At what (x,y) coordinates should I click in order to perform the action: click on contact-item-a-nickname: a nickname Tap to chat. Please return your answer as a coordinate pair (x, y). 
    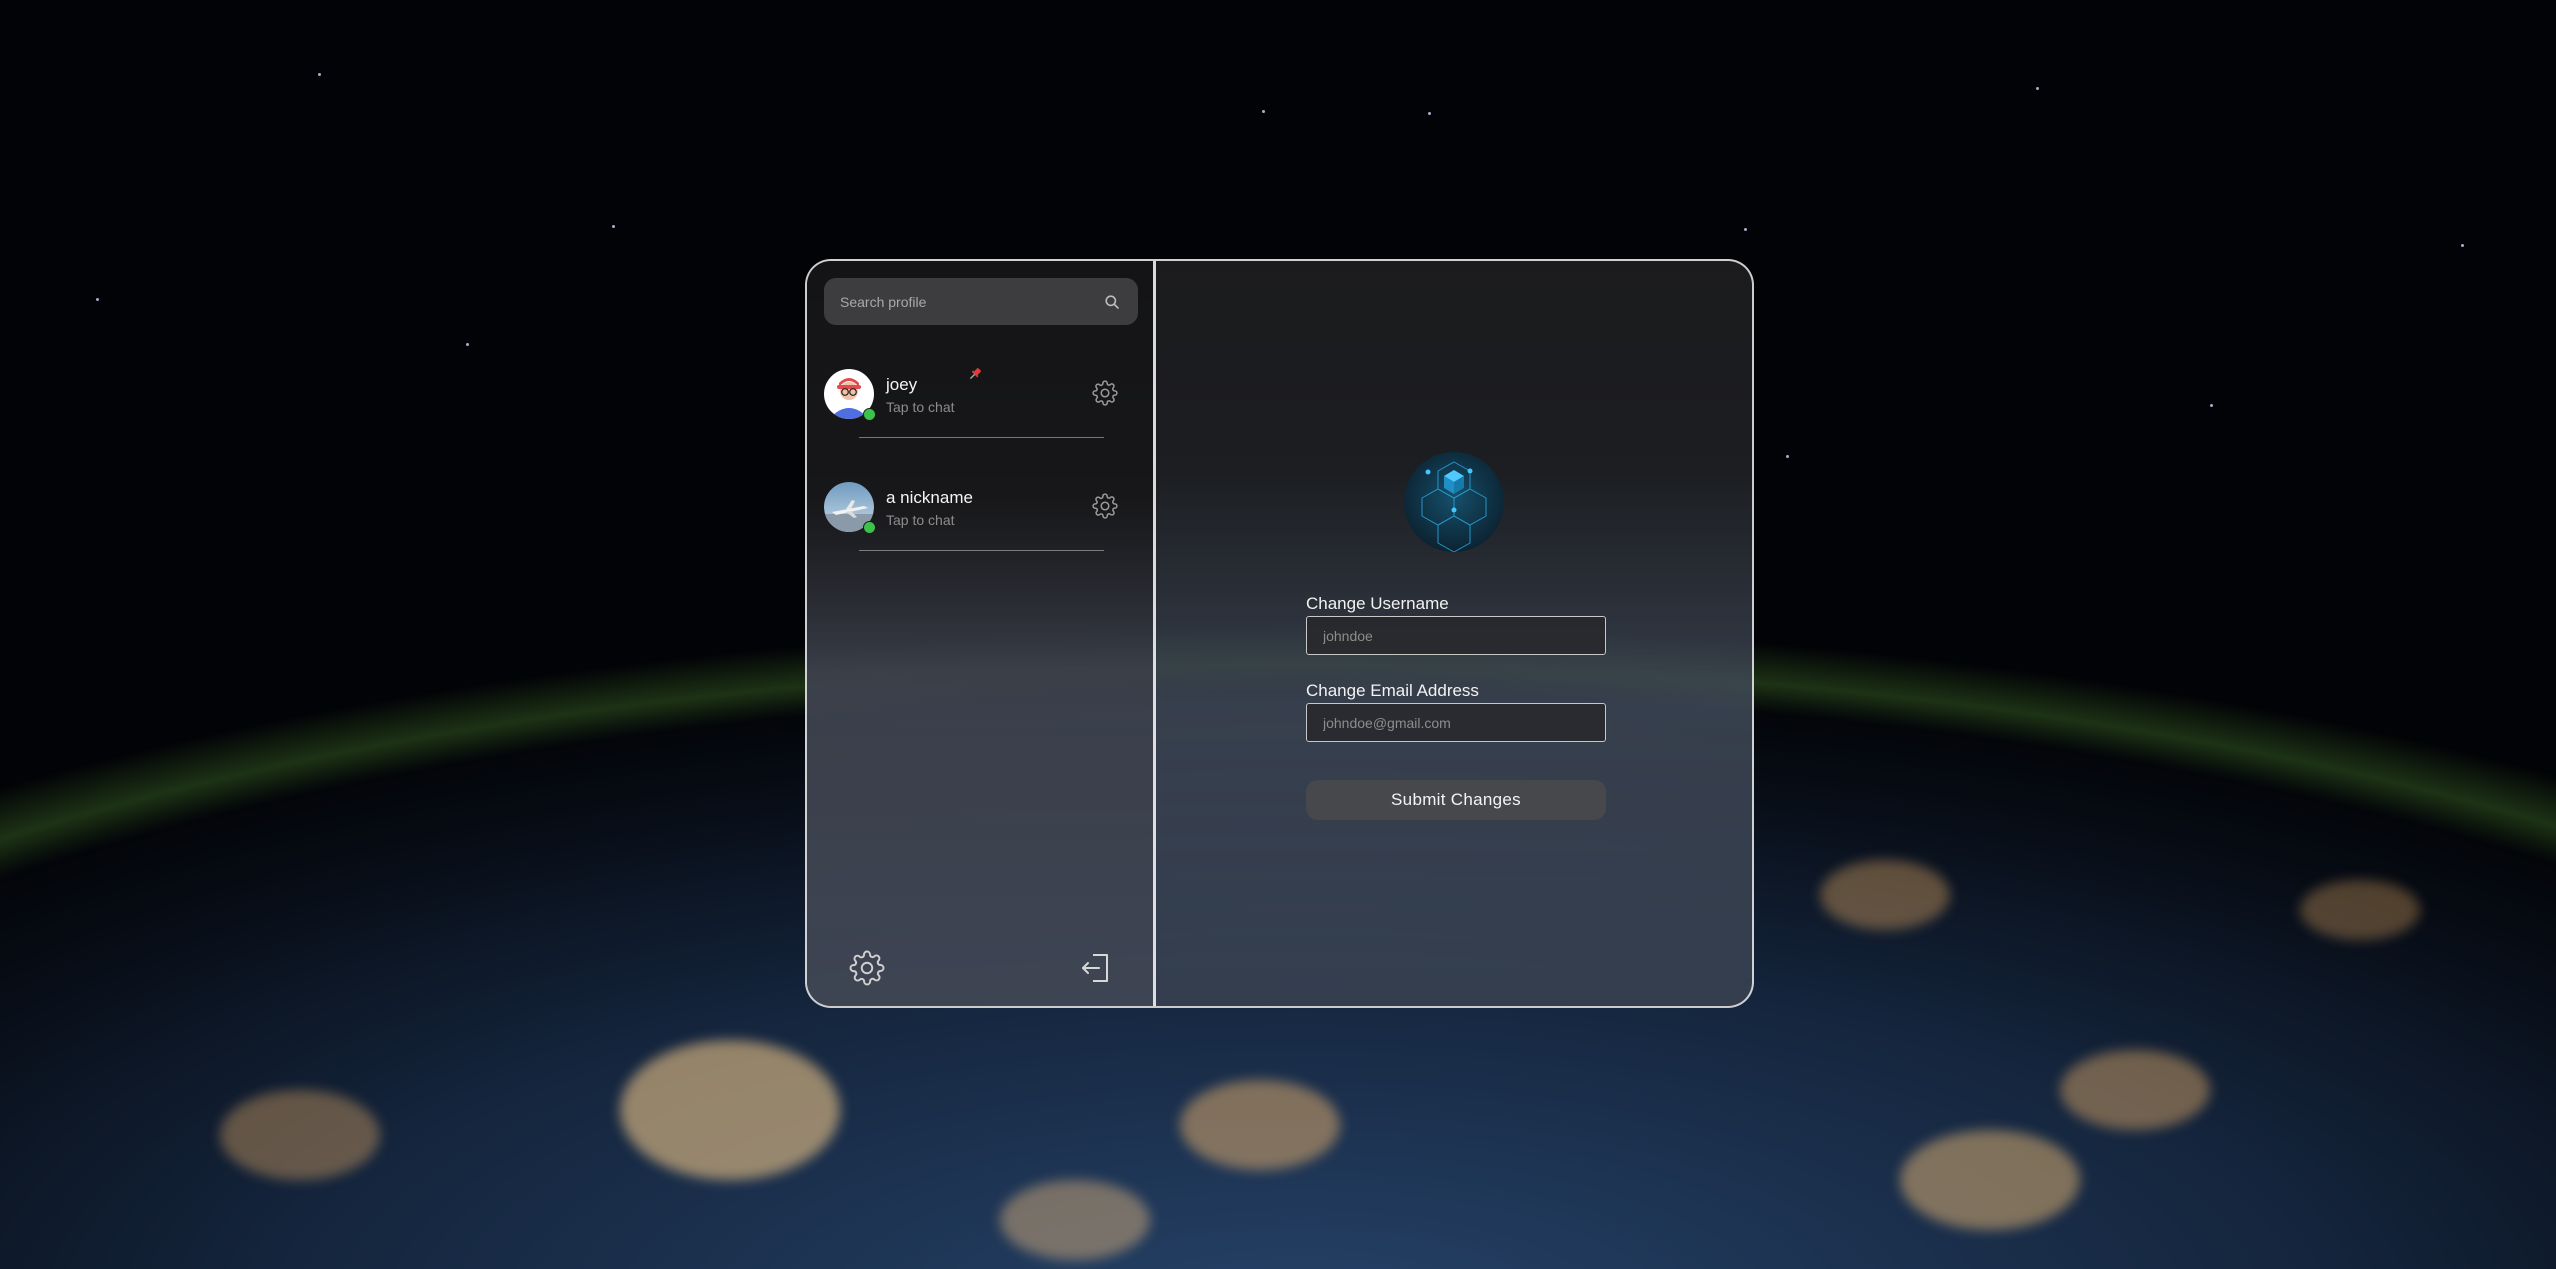
    Looking at the image, I should click on (981, 523).